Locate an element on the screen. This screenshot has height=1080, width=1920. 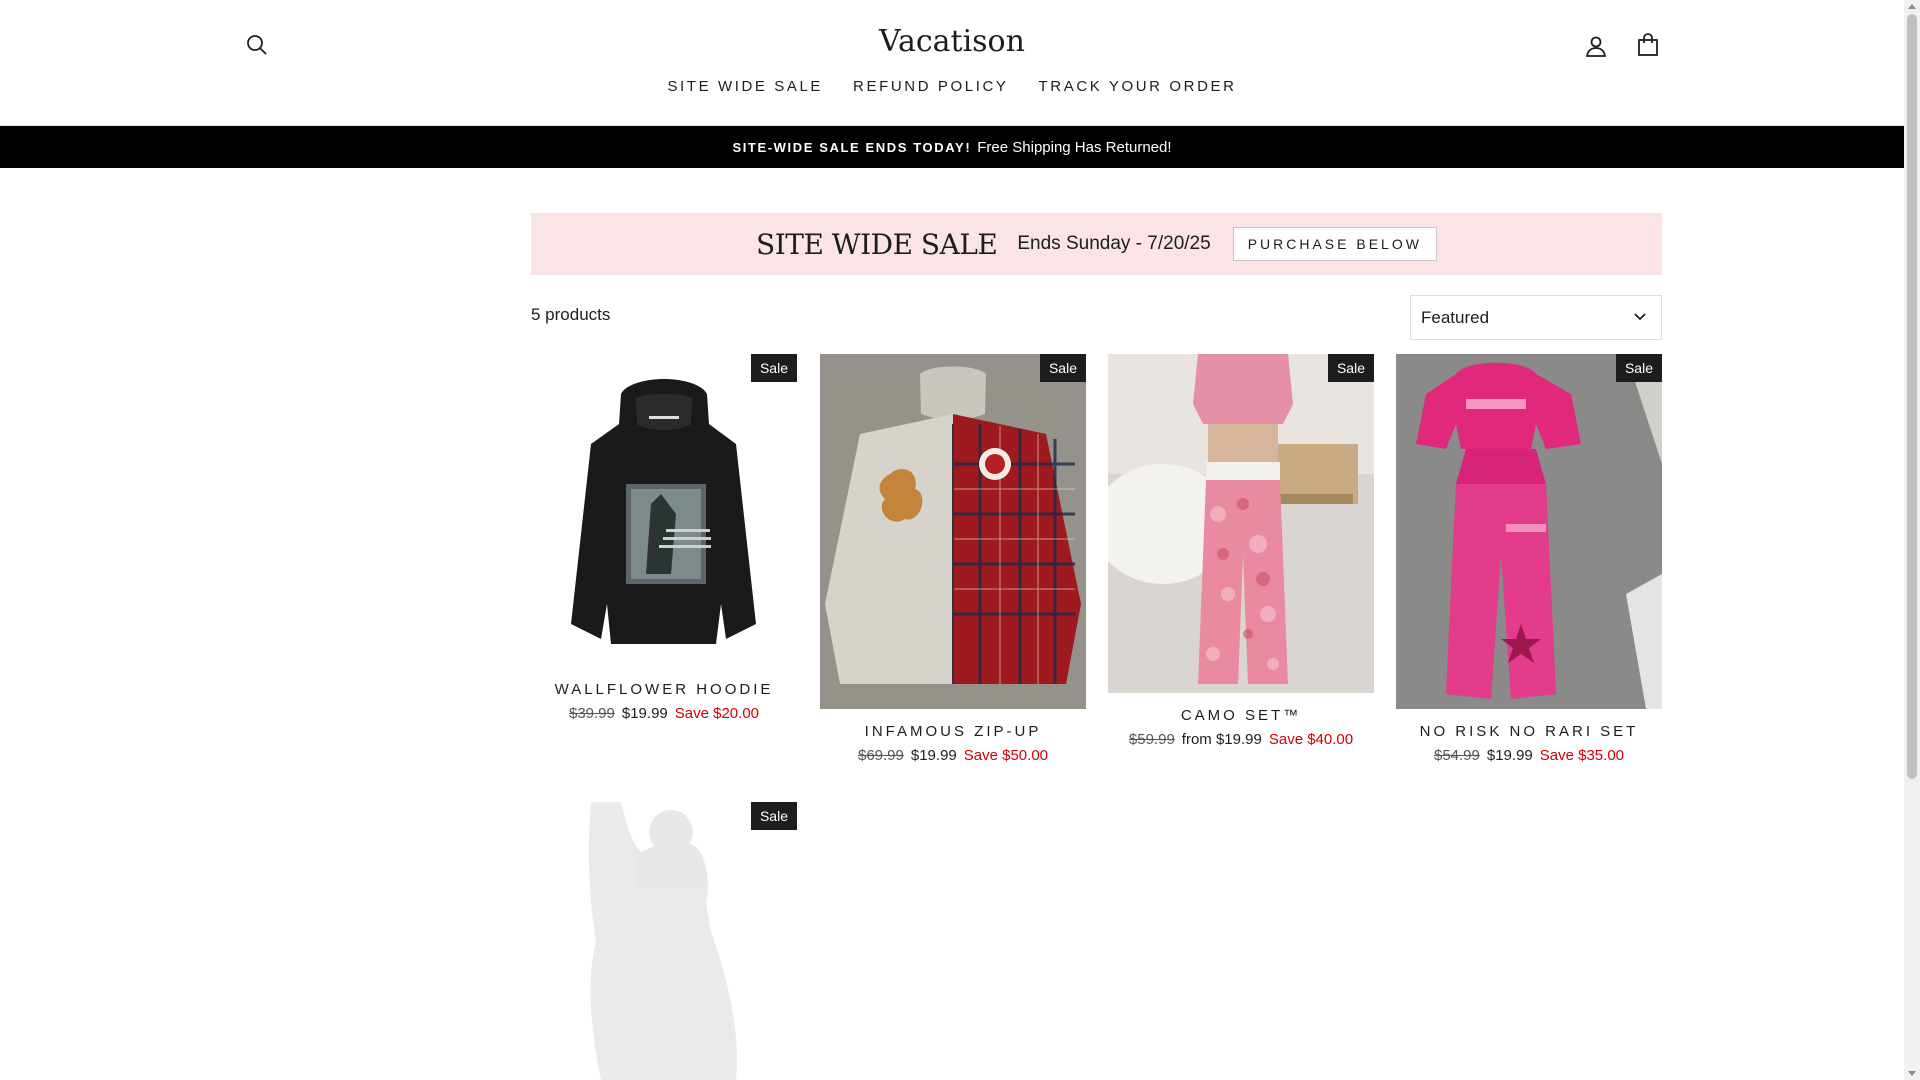
sale-price: from $19.99 is located at coordinates (1221, 739).